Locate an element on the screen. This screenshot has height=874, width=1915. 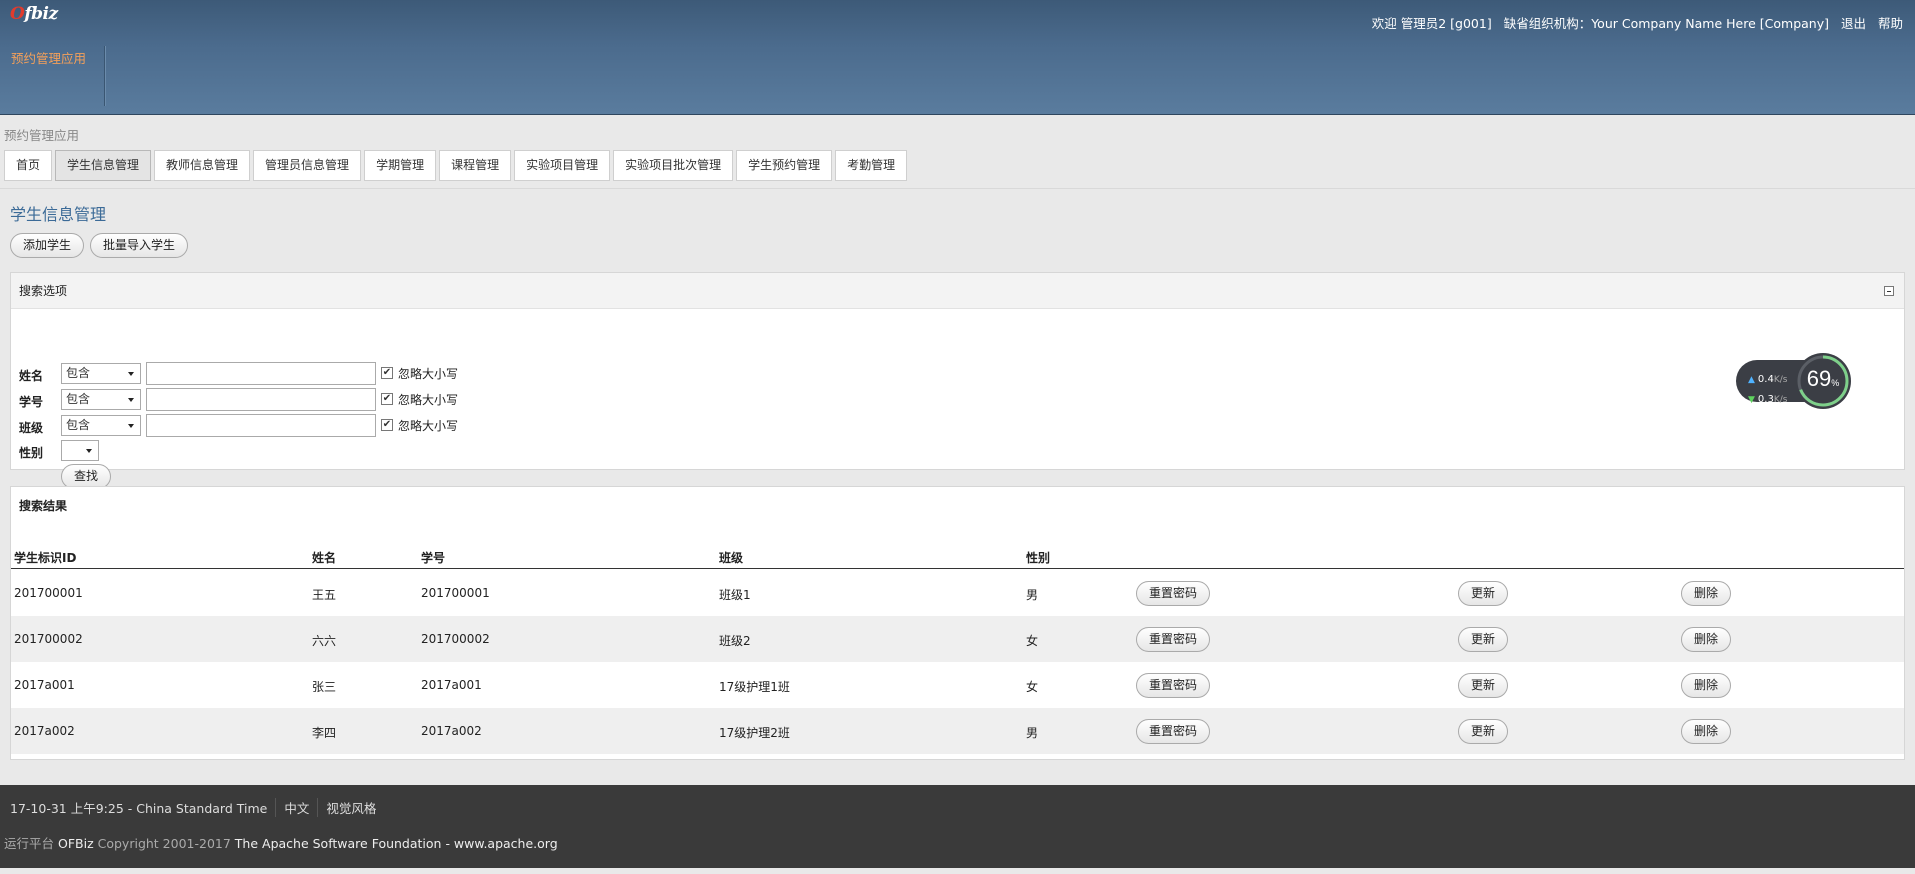
class-label: 班级 is located at coordinates (31, 428).